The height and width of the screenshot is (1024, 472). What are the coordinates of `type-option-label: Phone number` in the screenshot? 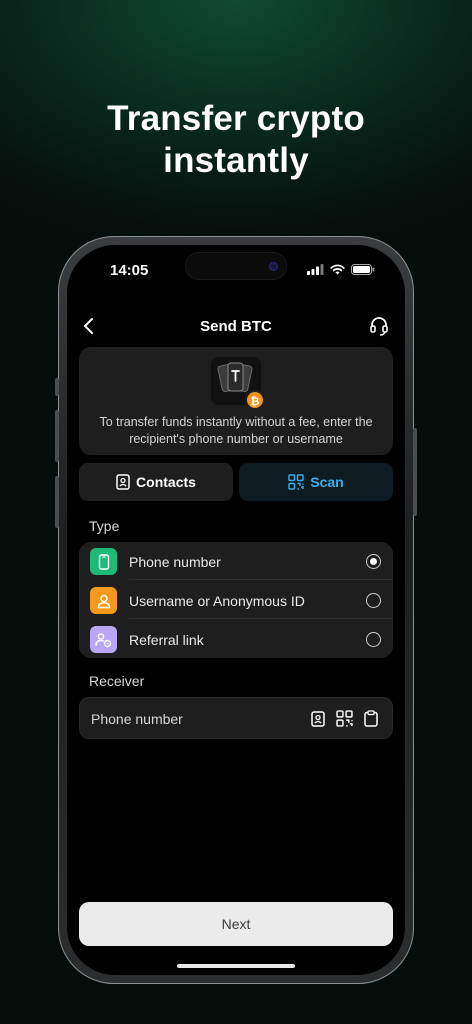 It's located at (175, 562).